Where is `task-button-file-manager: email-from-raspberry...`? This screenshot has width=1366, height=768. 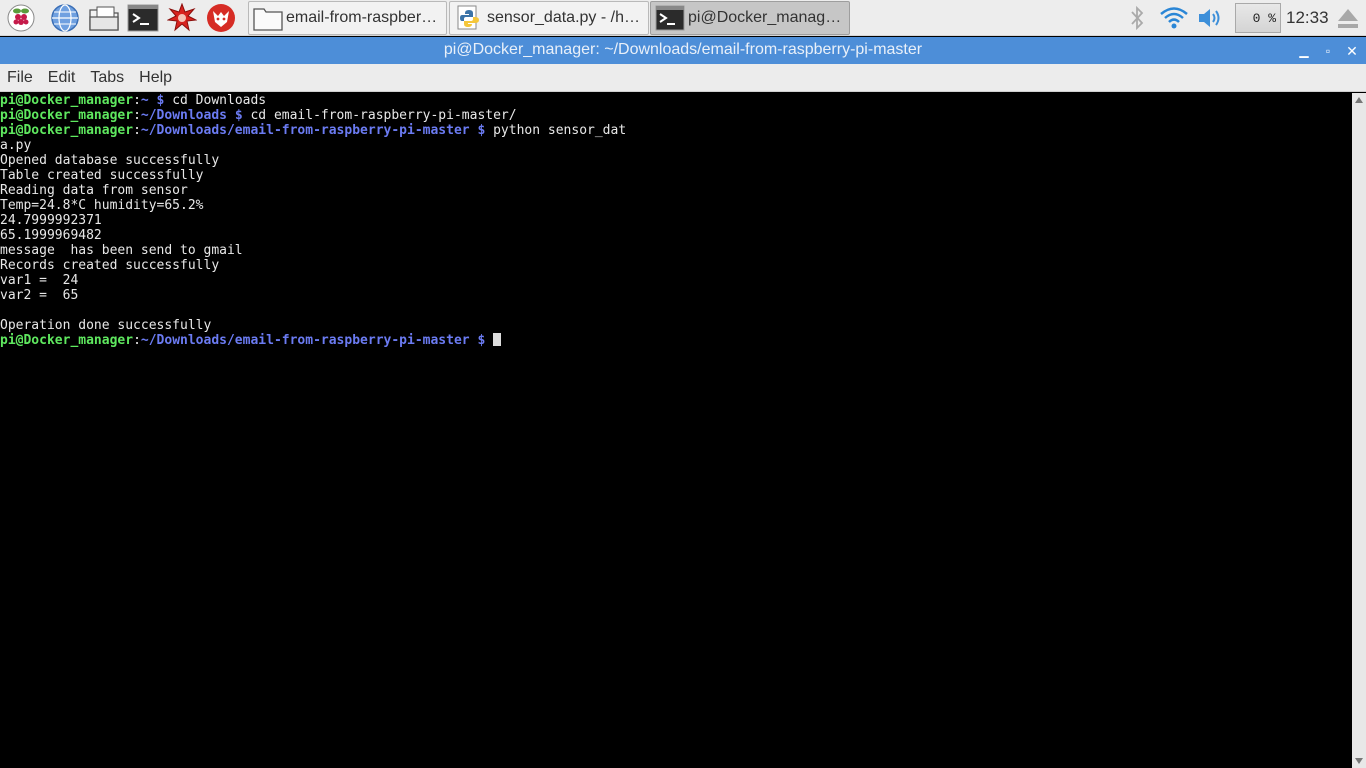
task-button-file-manager: email-from-raspberry... is located at coordinates (347, 18).